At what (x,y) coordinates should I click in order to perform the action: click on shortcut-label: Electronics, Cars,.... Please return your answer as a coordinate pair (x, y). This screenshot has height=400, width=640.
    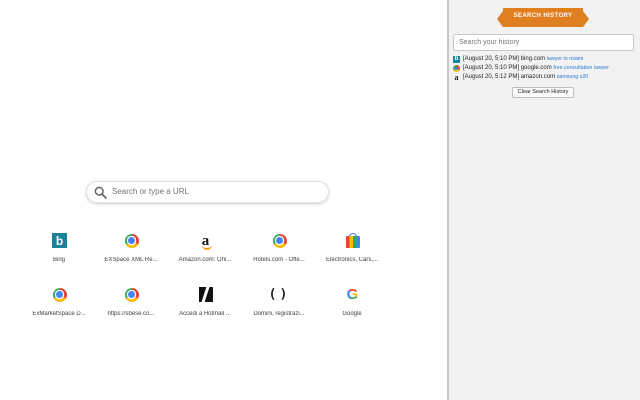
    Looking at the image, I should click on (351, 260).